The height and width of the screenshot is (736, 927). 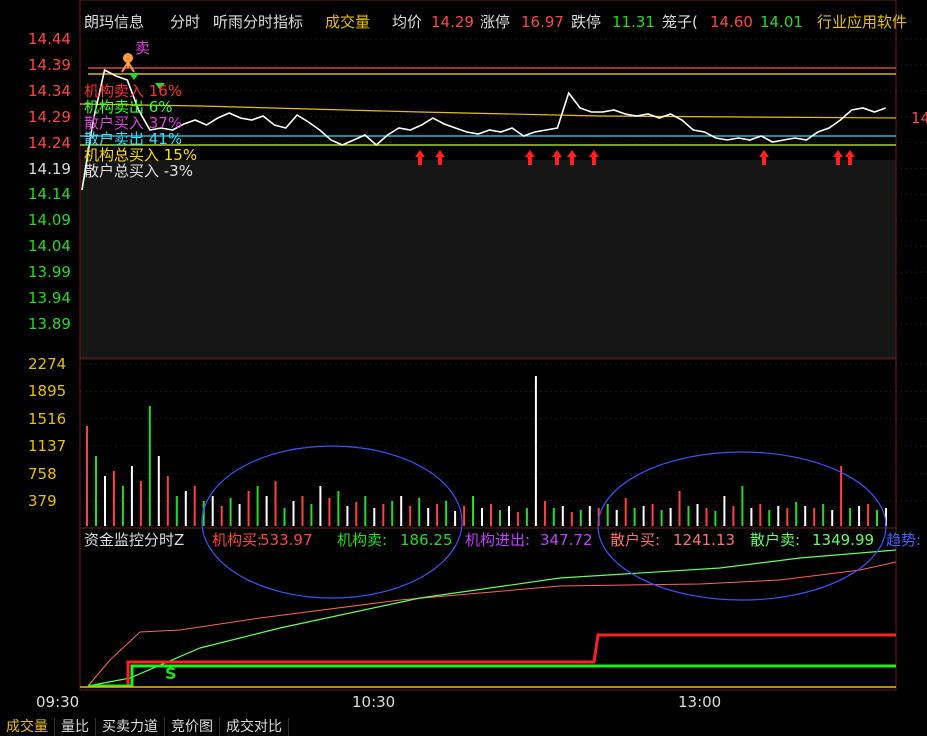 I want to click on time-0930: 09:30, so click(x=58, y=702).